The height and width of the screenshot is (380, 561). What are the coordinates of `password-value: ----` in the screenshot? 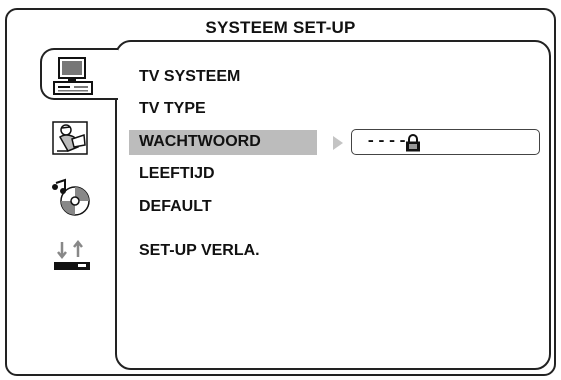 It's located at (387, 141).